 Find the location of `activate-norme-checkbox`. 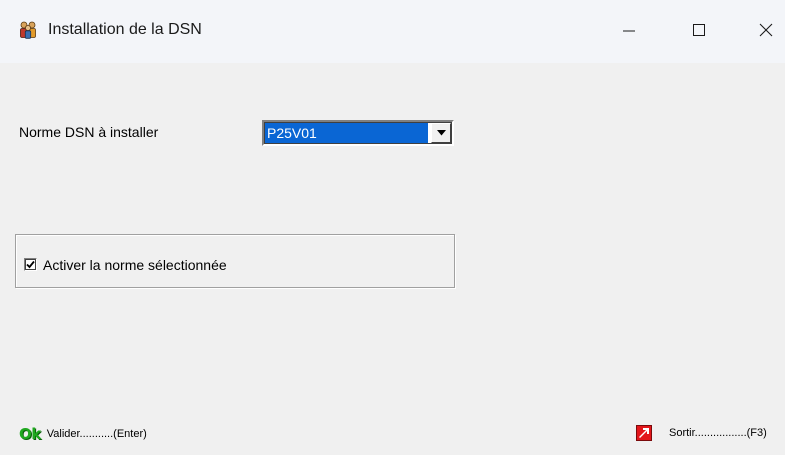

activate-norme-checkbox is located at coordinates (30, 264).